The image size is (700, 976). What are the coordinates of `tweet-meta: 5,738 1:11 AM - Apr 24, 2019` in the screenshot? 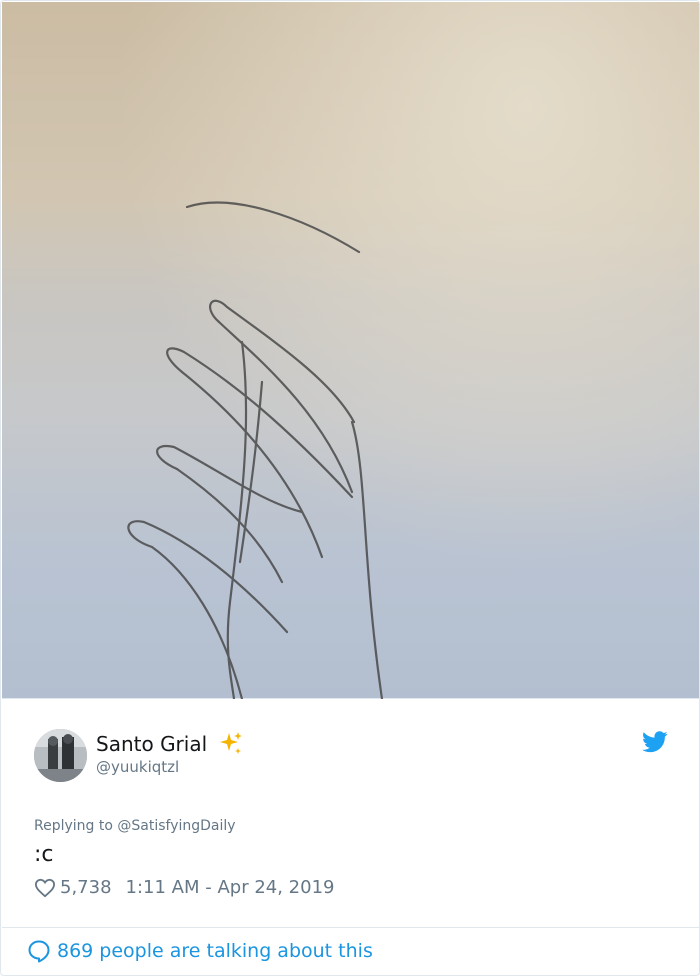 It's located at (184, 887).